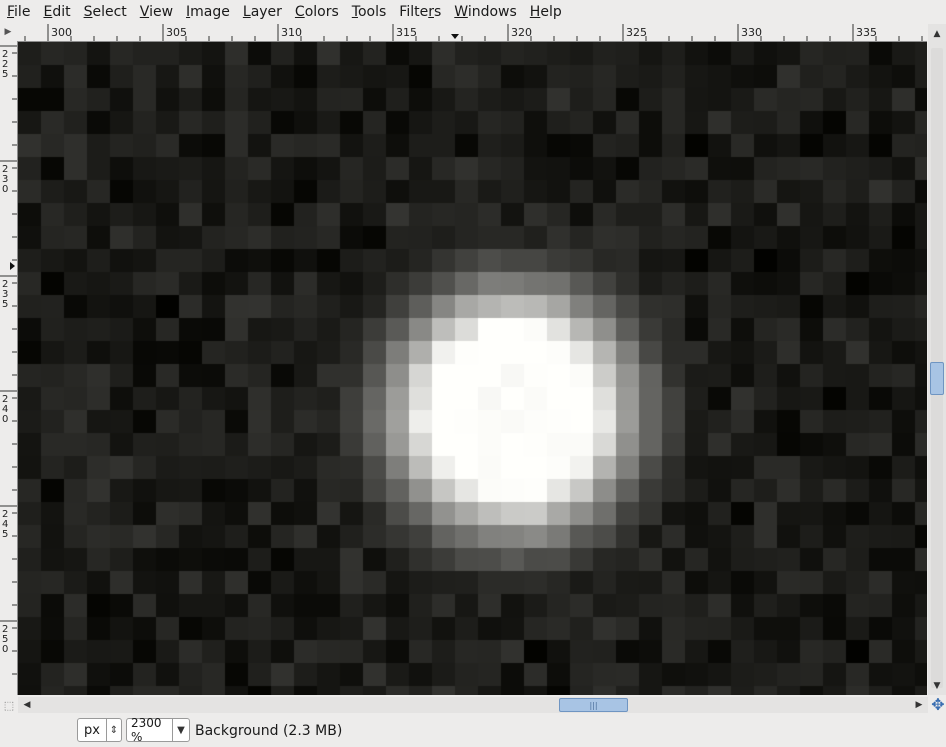 The image size is (946, 747). I want to click on horizontal-ruler: 300 305 310 315 320 325 330 335, so click(472, 33).